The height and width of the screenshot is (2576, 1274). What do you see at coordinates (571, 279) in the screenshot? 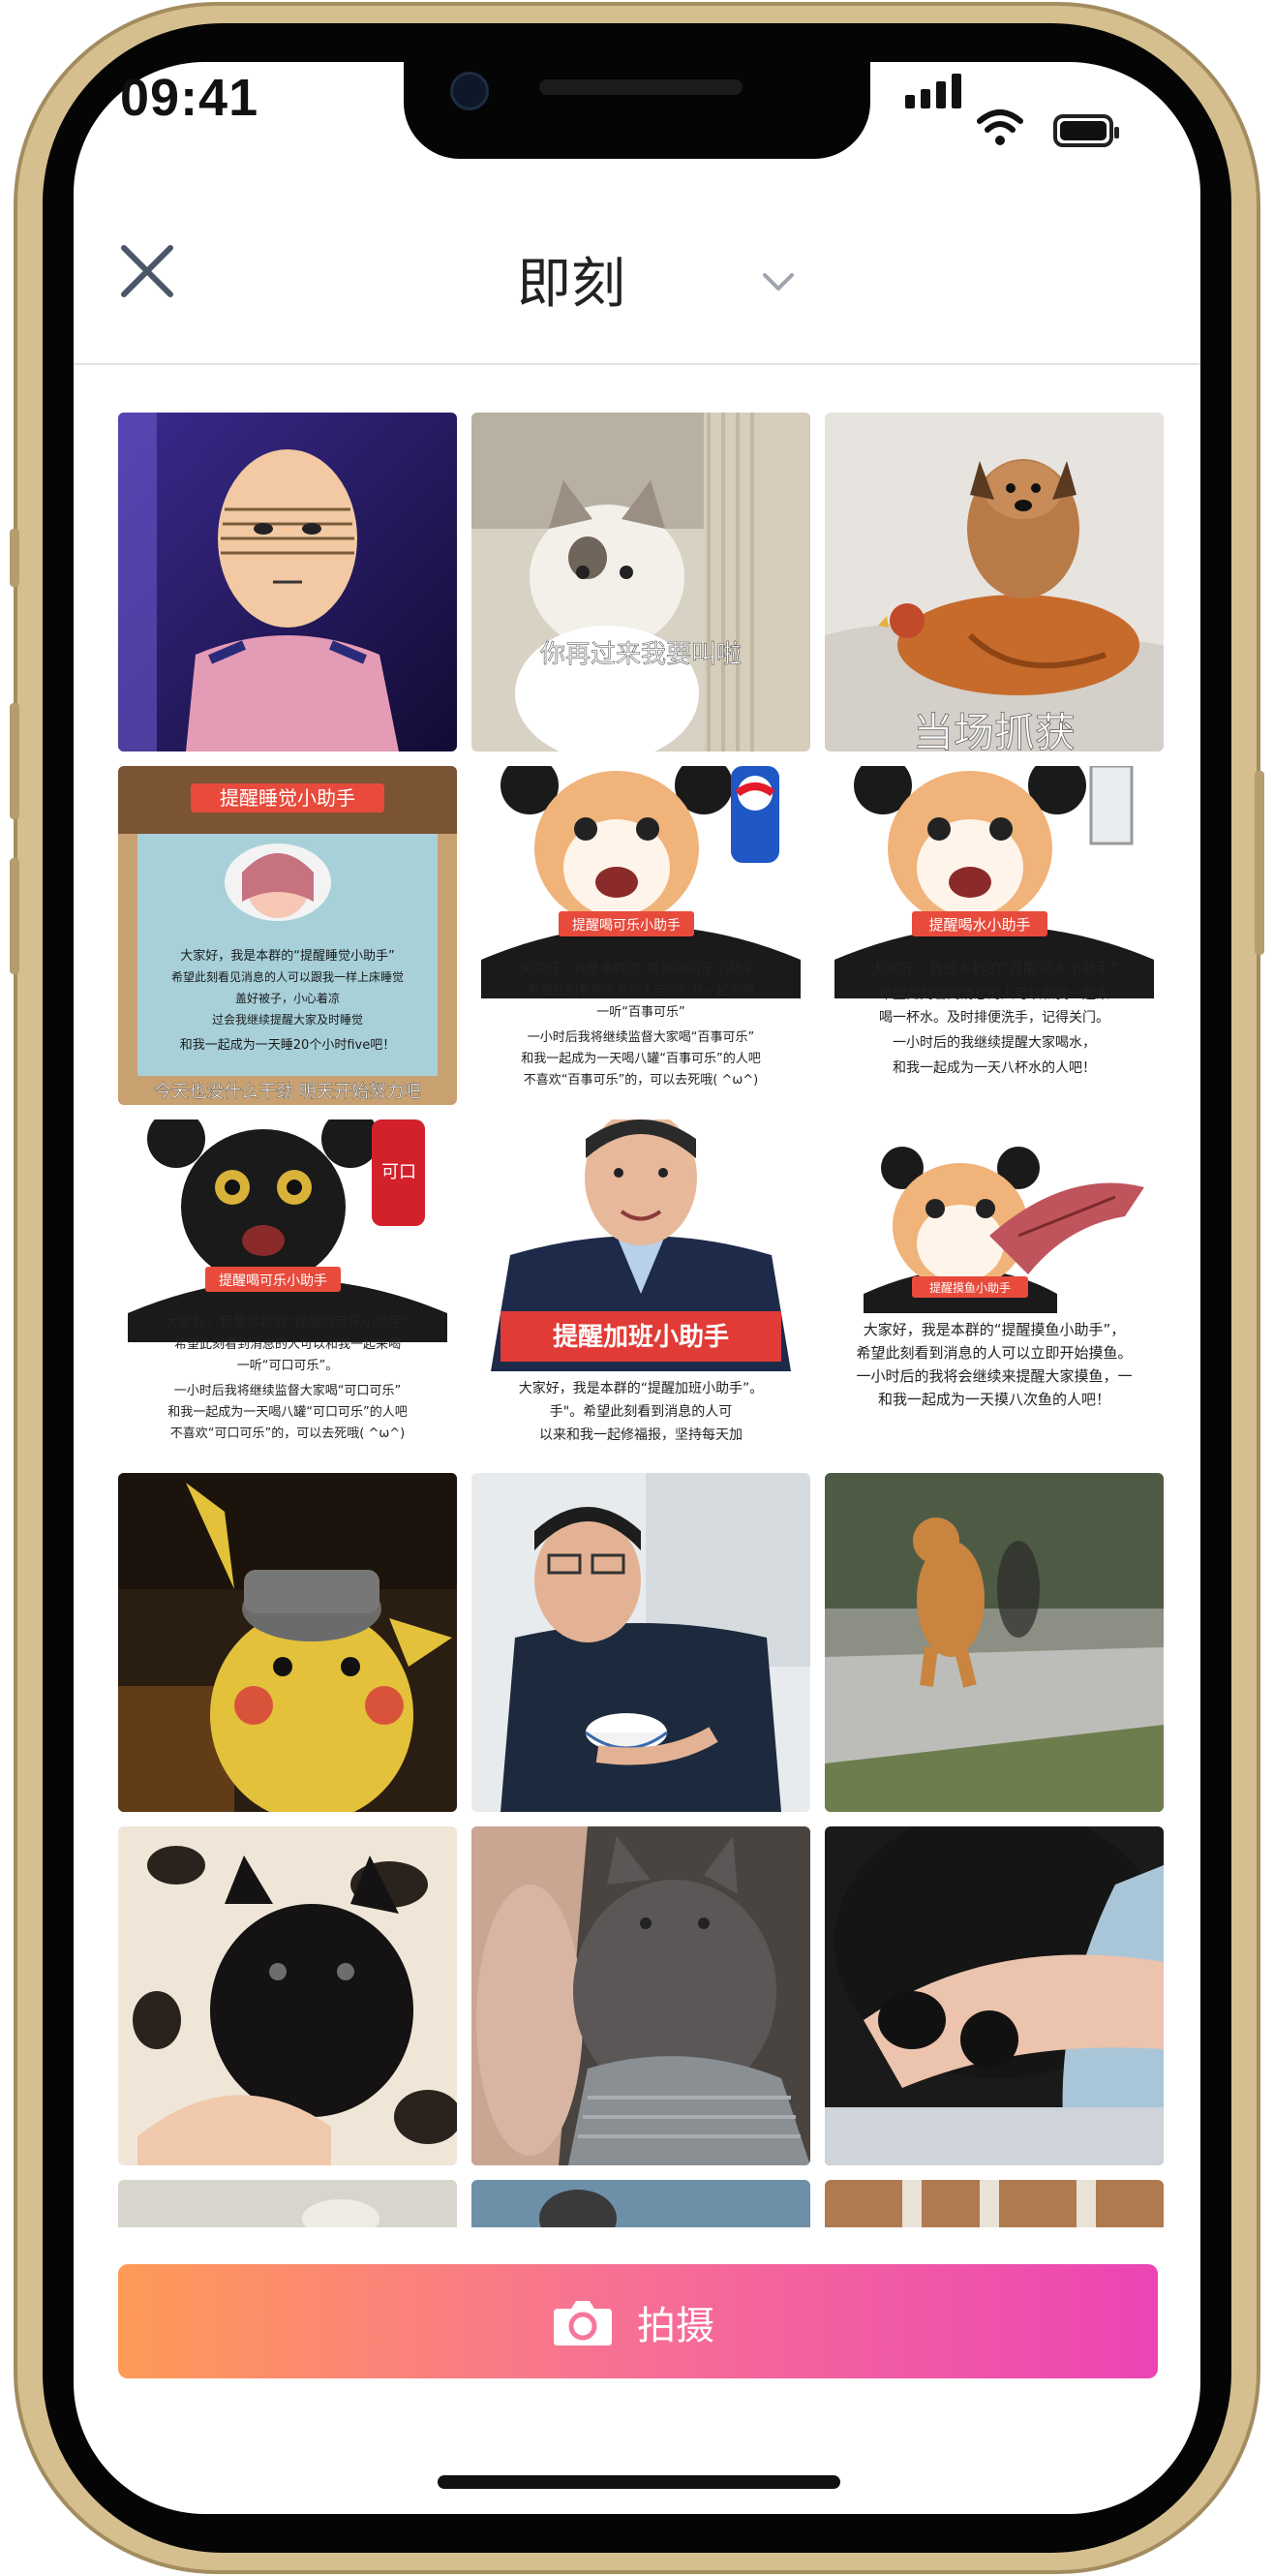
I see `album-title: 即刻` at bounding box center [571, 279].